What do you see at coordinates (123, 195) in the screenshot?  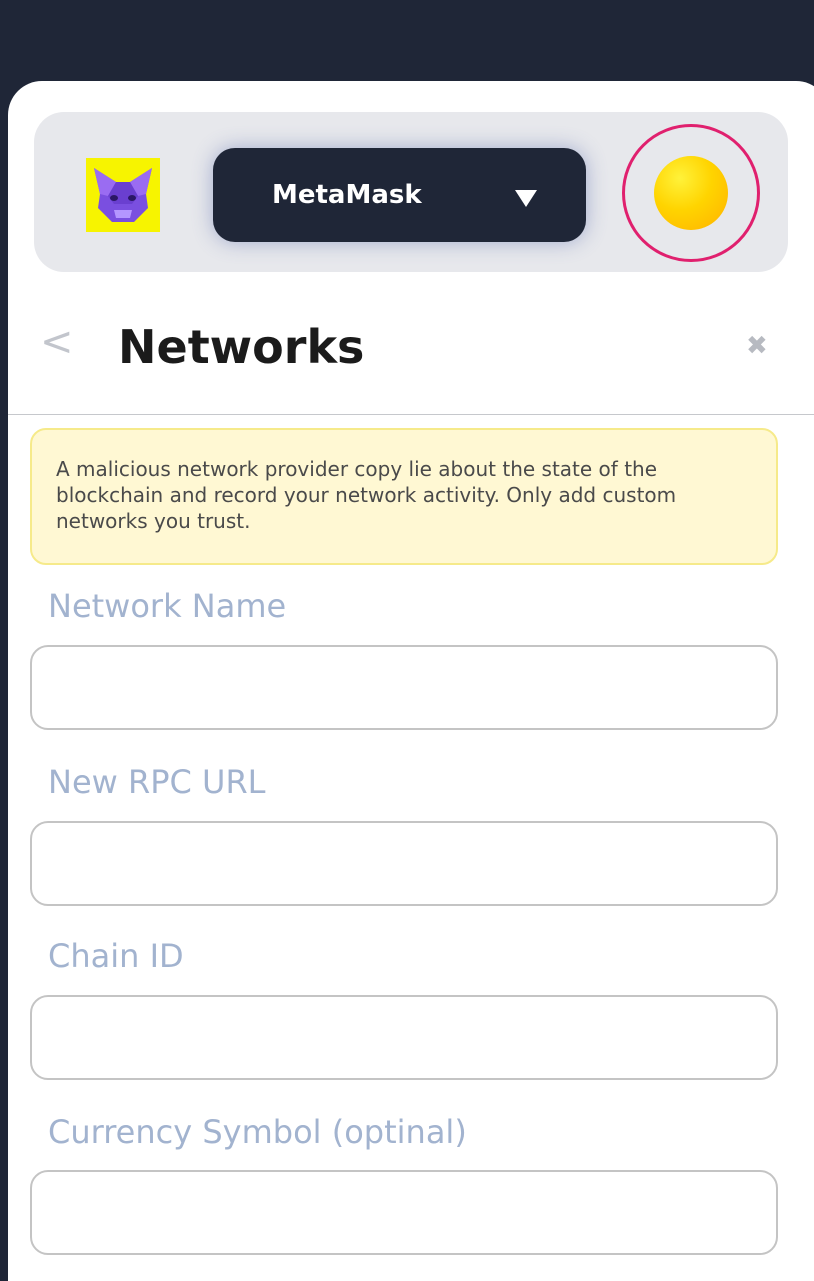 I see `metamask-fox-icon` at bounding box center [123, 195].